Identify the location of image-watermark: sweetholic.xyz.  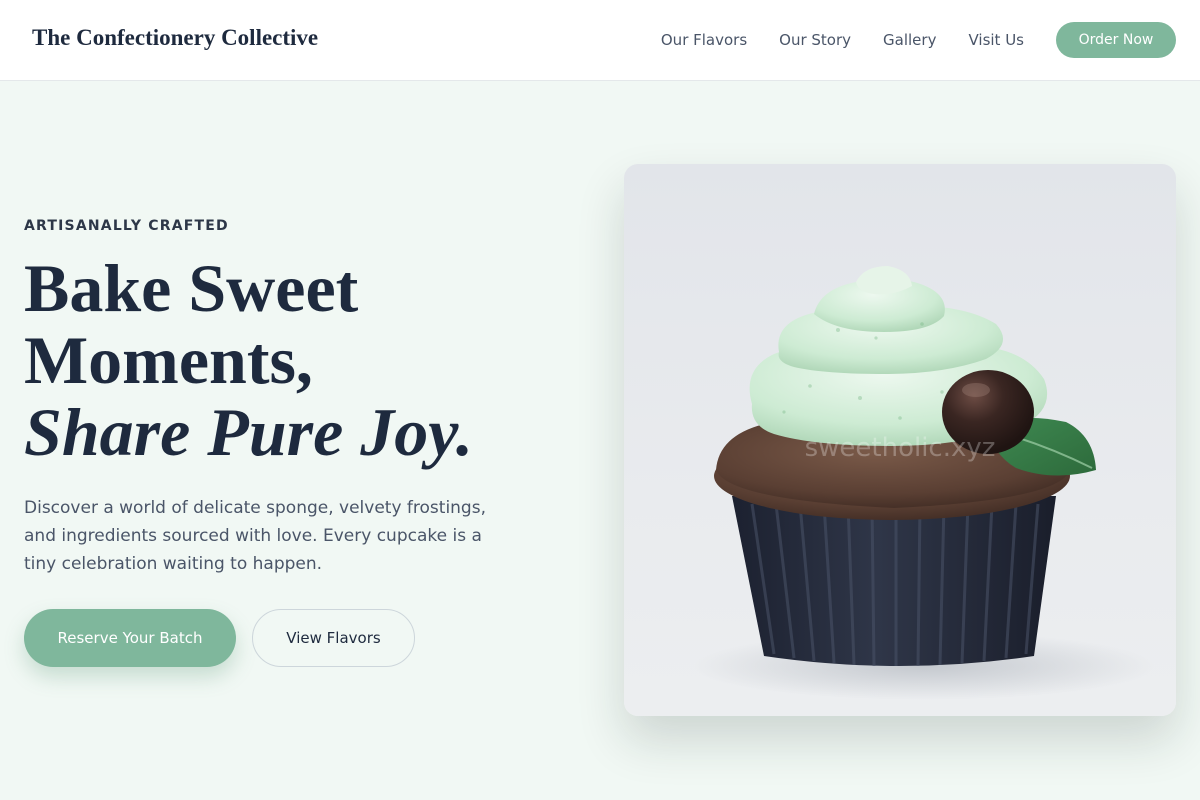
(900, 448).